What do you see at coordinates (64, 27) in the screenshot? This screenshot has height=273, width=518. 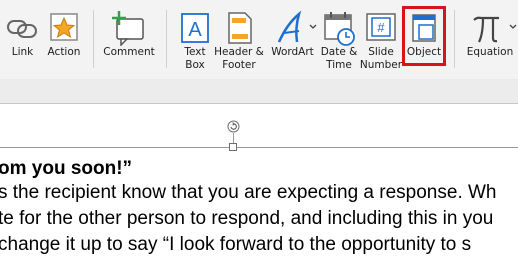 I see `action-icon` at bounding box center [64, 27].